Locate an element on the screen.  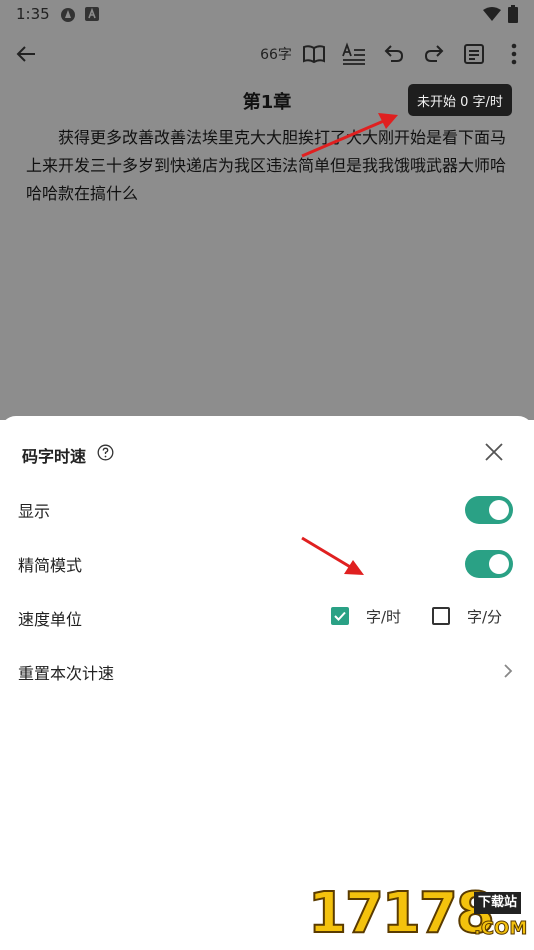
per-hour-label: 字/时 is located at coordinates (383, 616).